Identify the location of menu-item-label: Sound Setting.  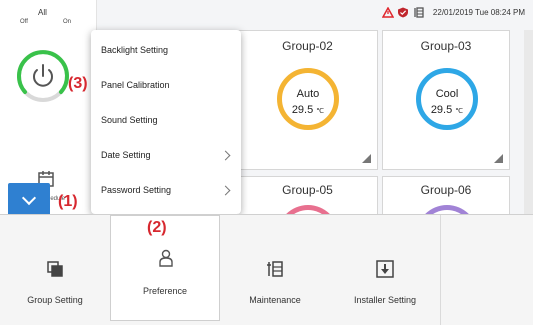
(129, 120).